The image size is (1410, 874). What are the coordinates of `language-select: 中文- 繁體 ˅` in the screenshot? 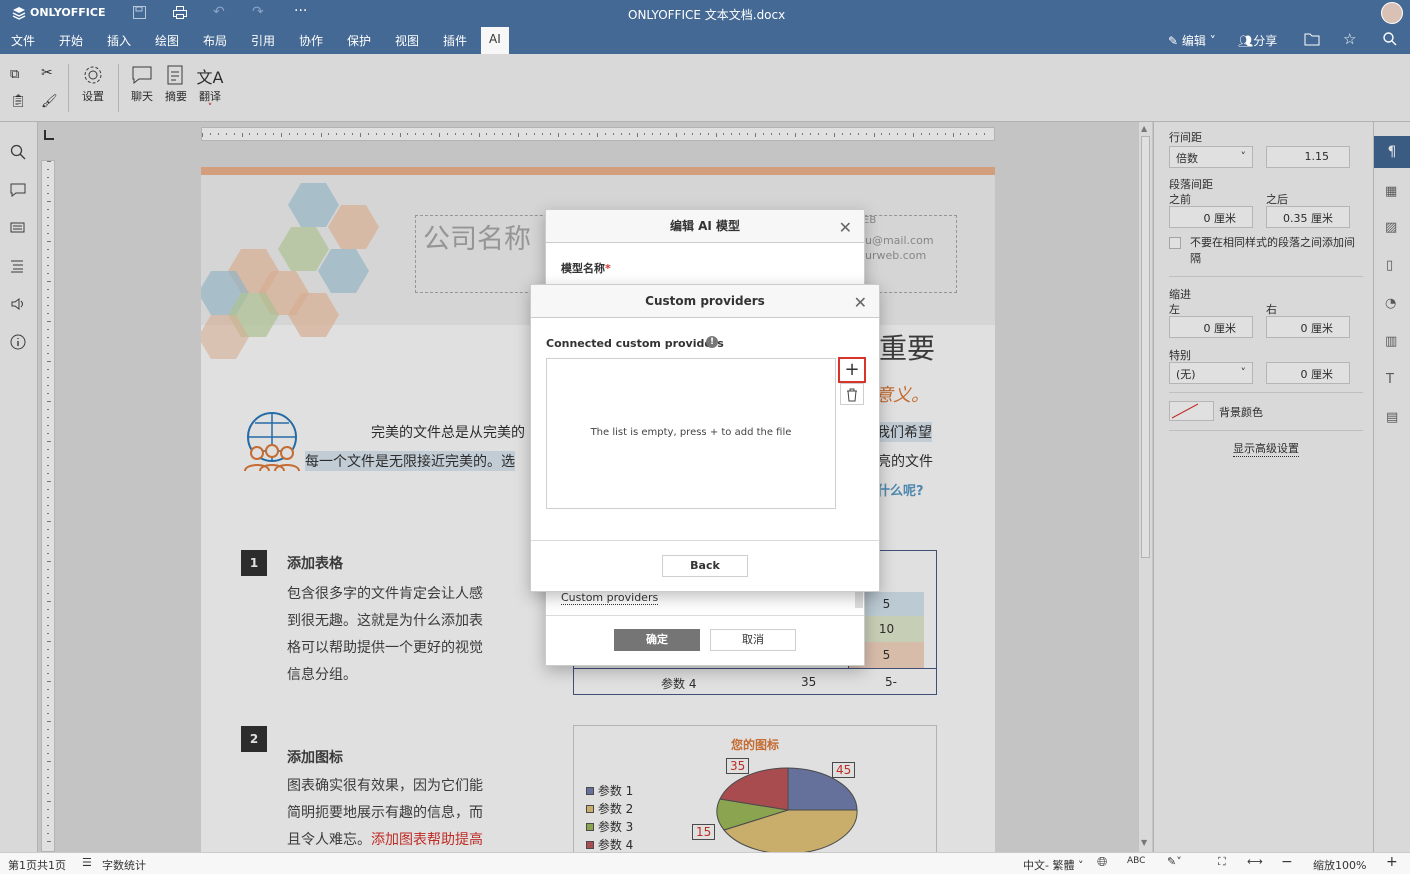 It's located at (1053, 865).